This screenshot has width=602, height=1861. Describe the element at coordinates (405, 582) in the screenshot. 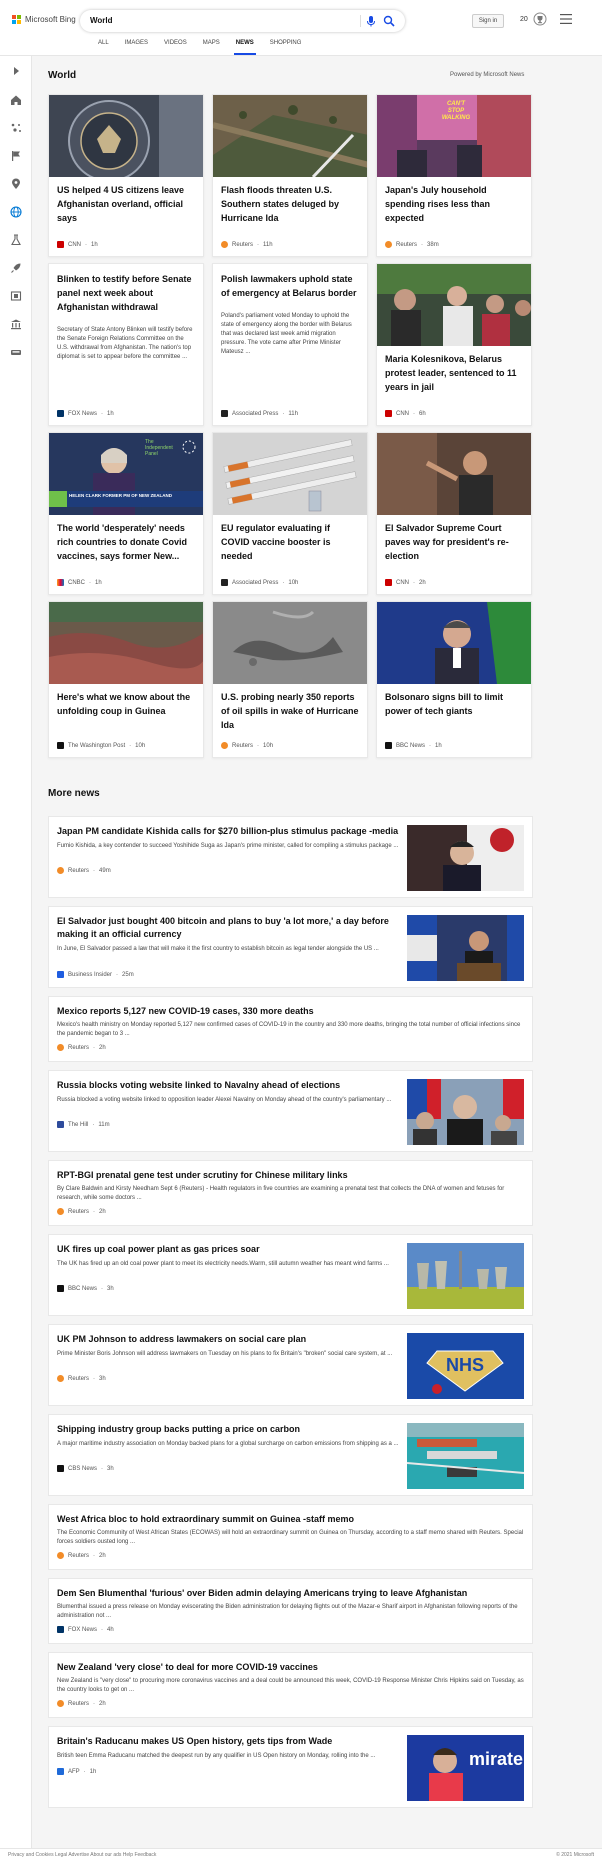

I see `card-source: CNN · 2h` at that location.